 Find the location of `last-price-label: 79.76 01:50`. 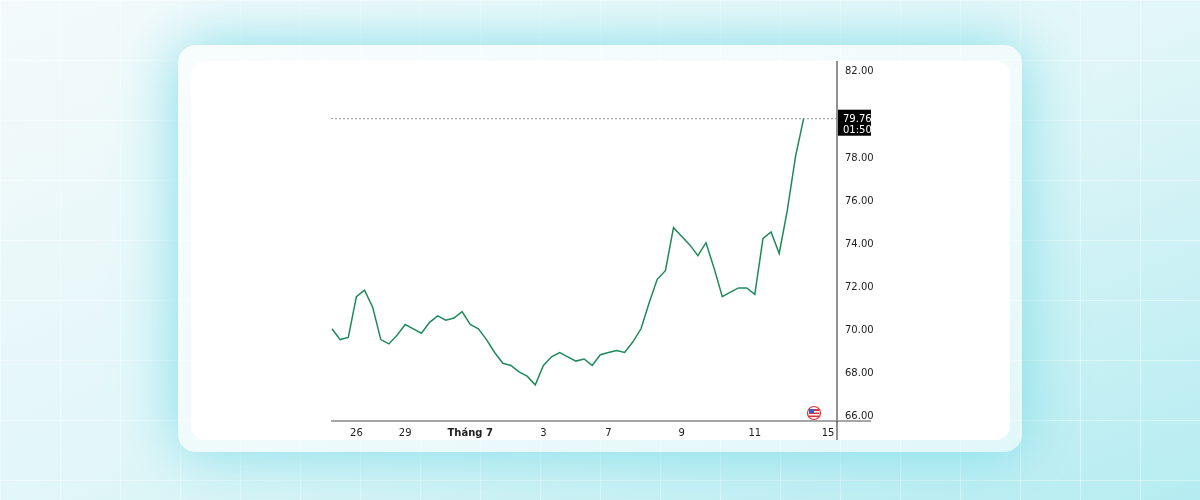

last-price-label: 79.76 01:50 is located at coordinates (855, 122).